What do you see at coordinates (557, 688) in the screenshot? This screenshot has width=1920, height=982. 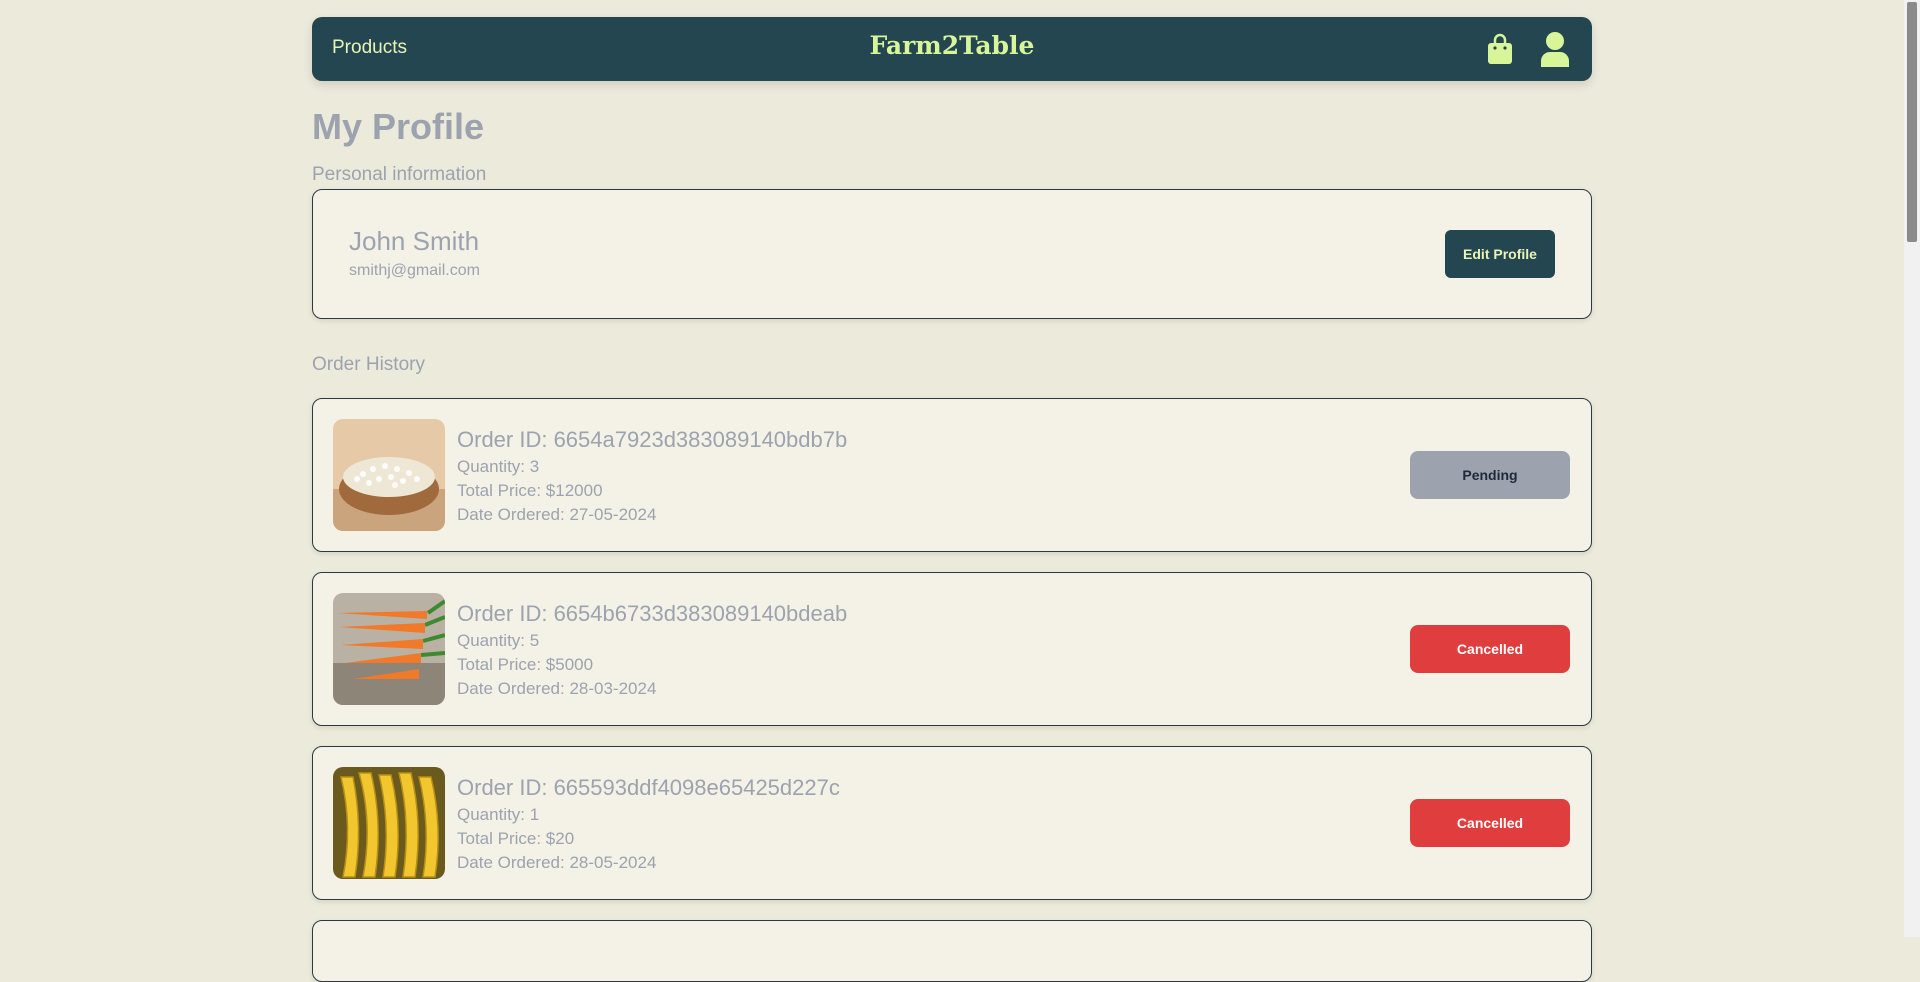 I see `order-date: Date Ordered: 28-03-2024` at bounding box center [557, 688].